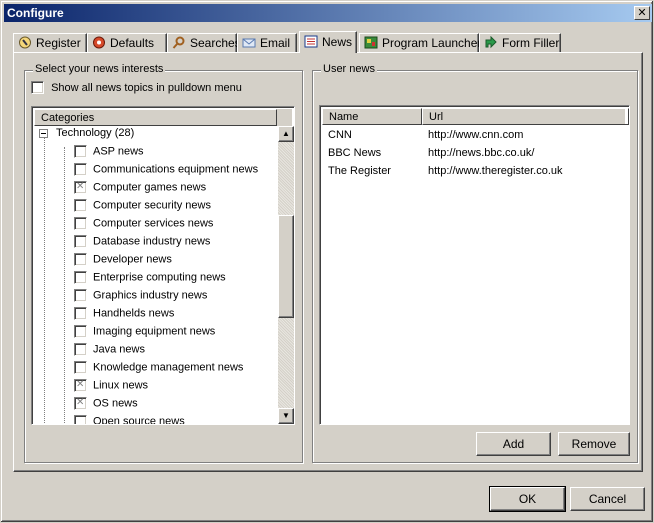 The height and width of the screenshot is (523, 654). Describe the element at coordinates (249, 42) in the screenshot. I see `email-icon` at that location.